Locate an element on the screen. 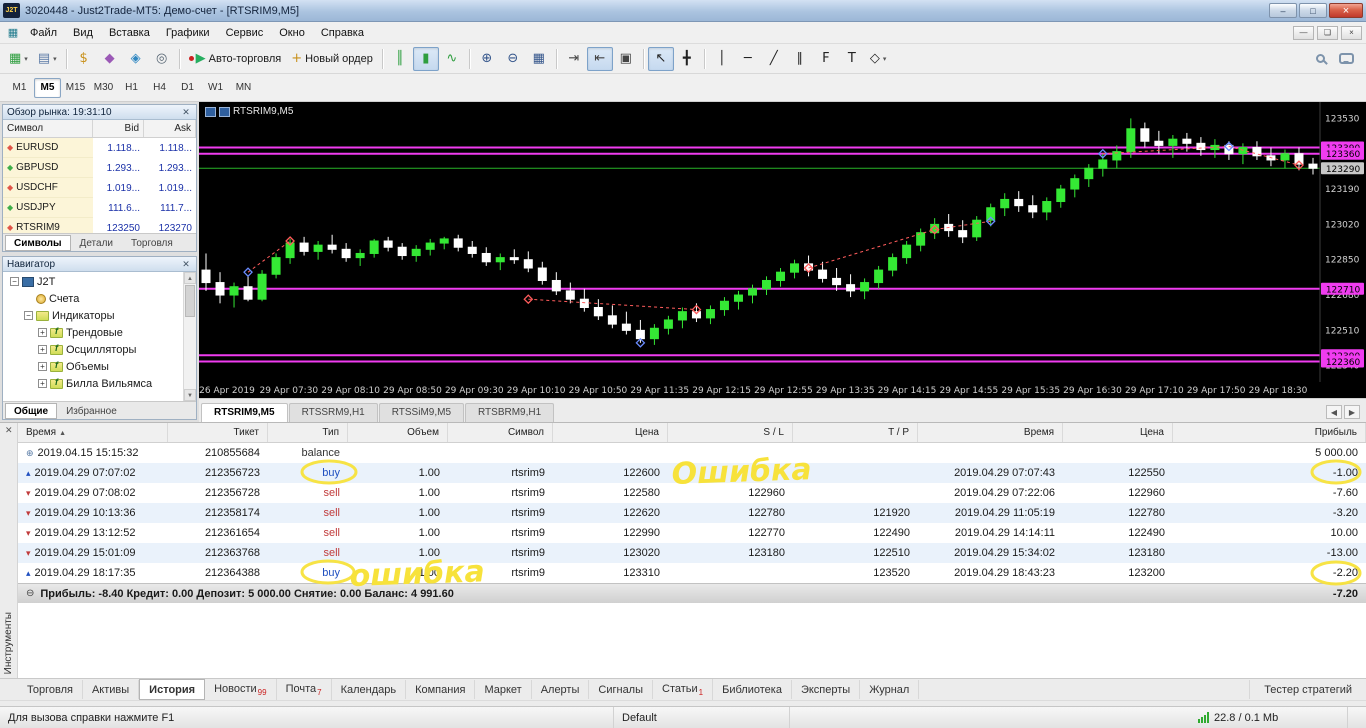 The width and height of the screenshot is (1366, 728). chart-profiles-button: ▤ ▾ is located at coordinates (47, 59).